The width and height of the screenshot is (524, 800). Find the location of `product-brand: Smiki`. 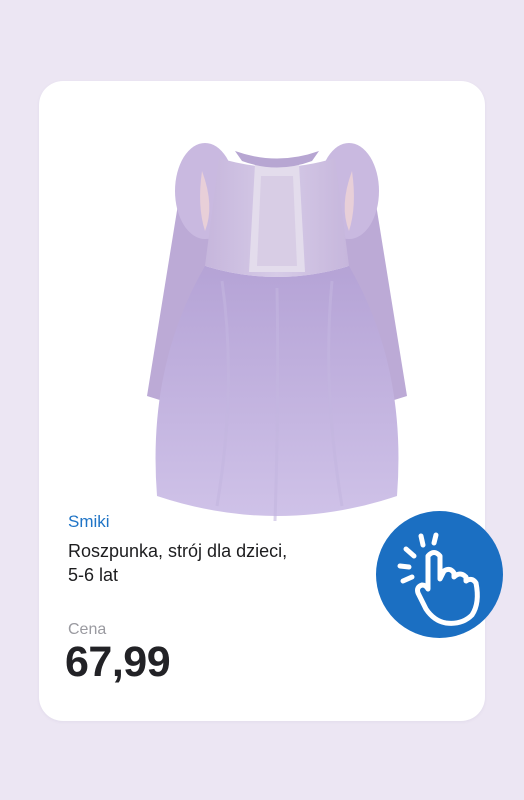

product-brand: Smiki is located at coordinates (89, 522).